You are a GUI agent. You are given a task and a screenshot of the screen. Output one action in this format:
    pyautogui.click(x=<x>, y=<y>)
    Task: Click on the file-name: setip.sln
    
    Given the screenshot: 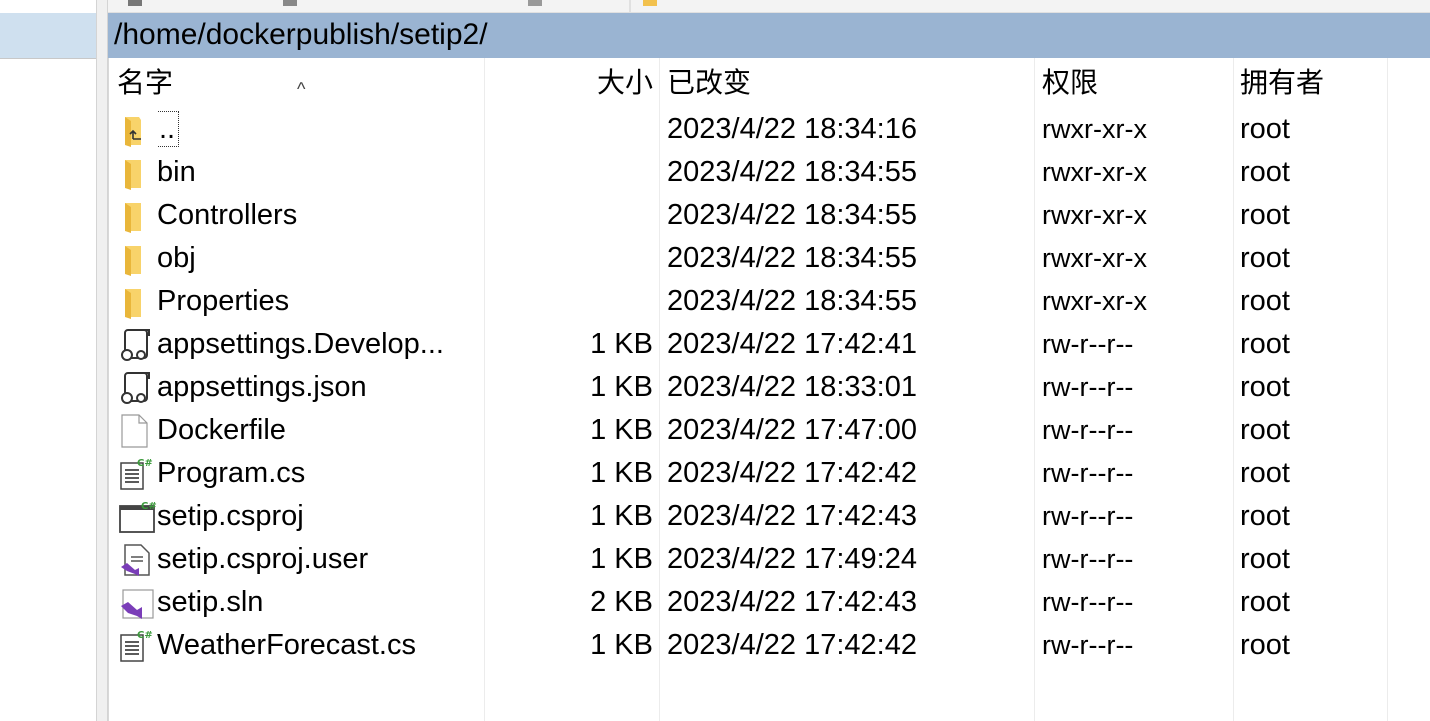 What is the action you would take?
    pyautogui.click(x=210, y=602)
    